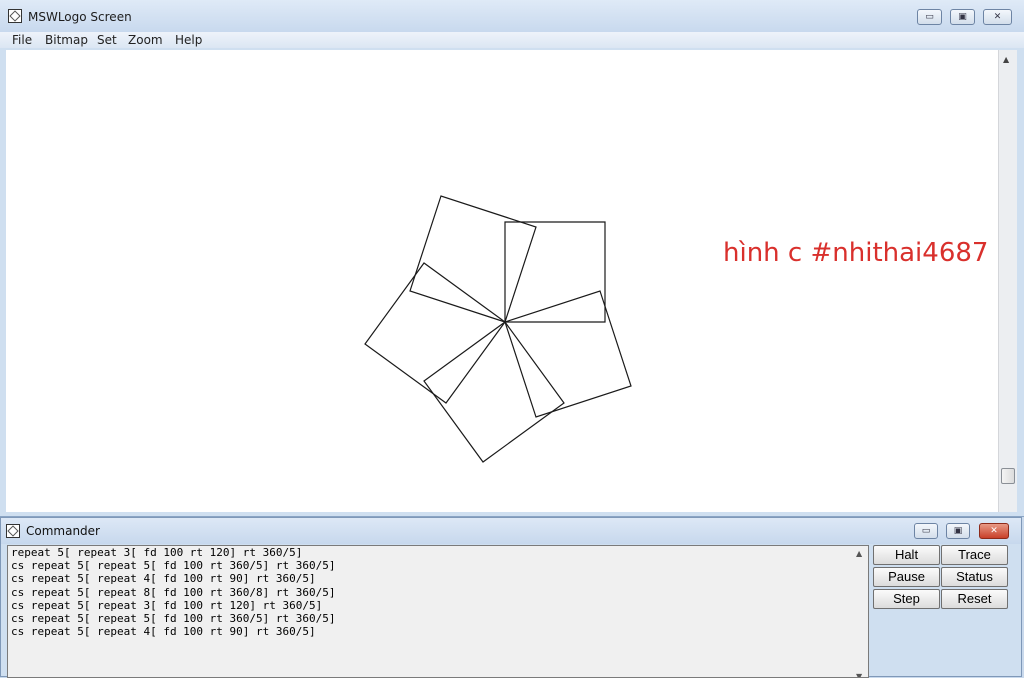 Image resolution: width=1024 pixels, height=678 pixels. What do you see at coordinates (906, 555) in the screenshot?
I see `halt-button: Halt` at bounding box center [906, 555].